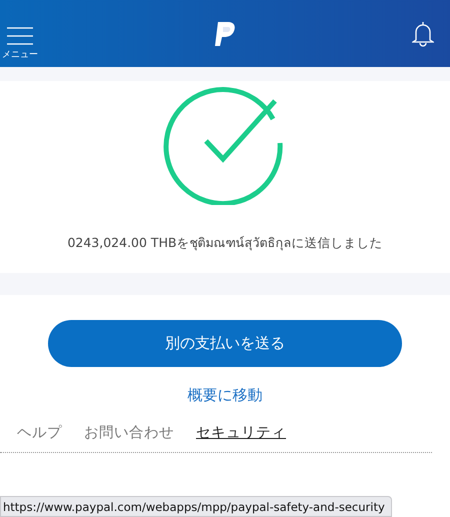  I want to click on send-another-payment-button: 別の支払いを送る, so click(225, 343).